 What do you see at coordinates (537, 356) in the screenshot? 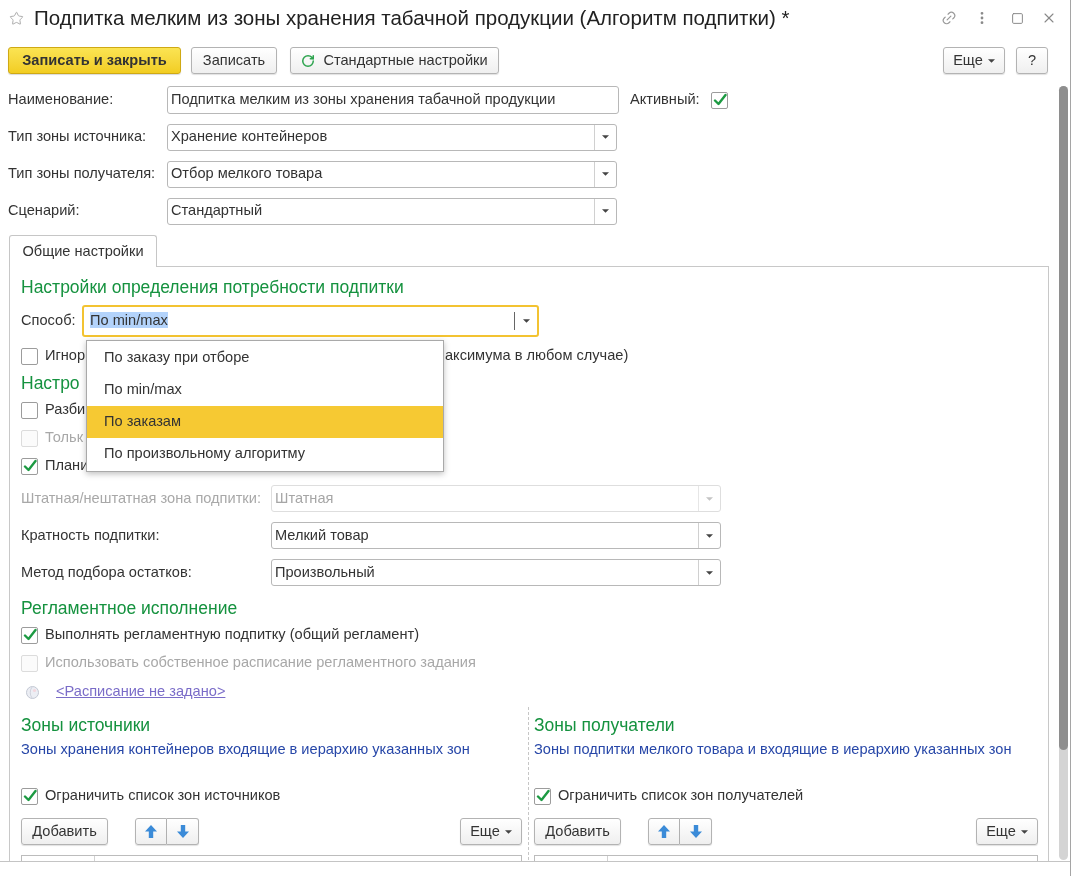
I see `checkbox-label: аксимума в любом случае)` at bounding box center [537, 356].